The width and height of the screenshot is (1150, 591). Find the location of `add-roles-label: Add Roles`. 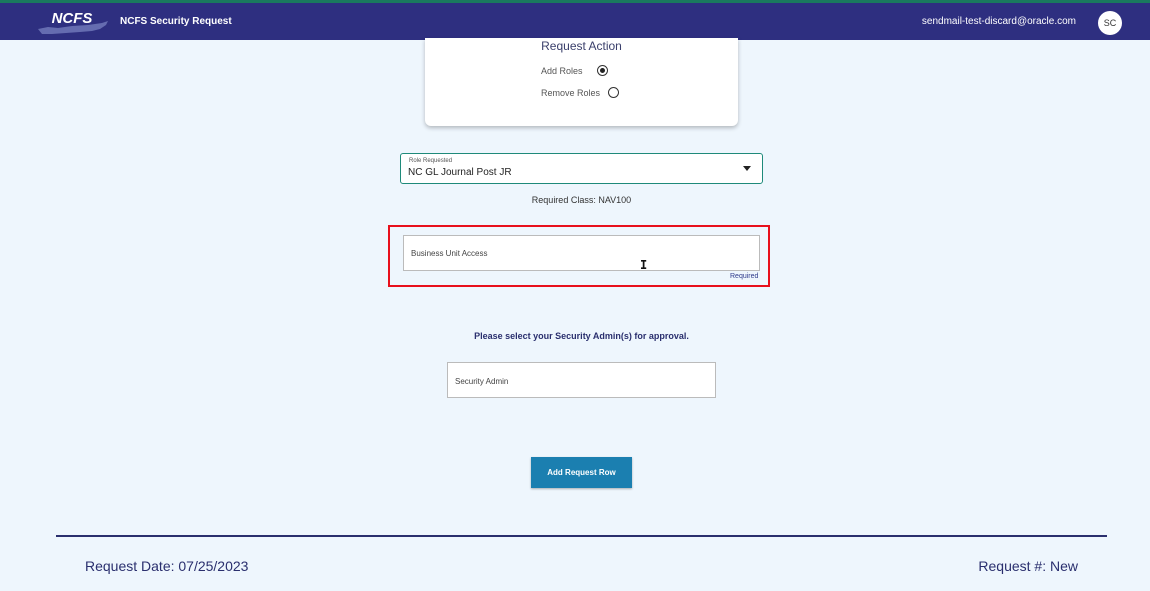

add-roles-label: Add Roles is located at coordinates (562, 70).